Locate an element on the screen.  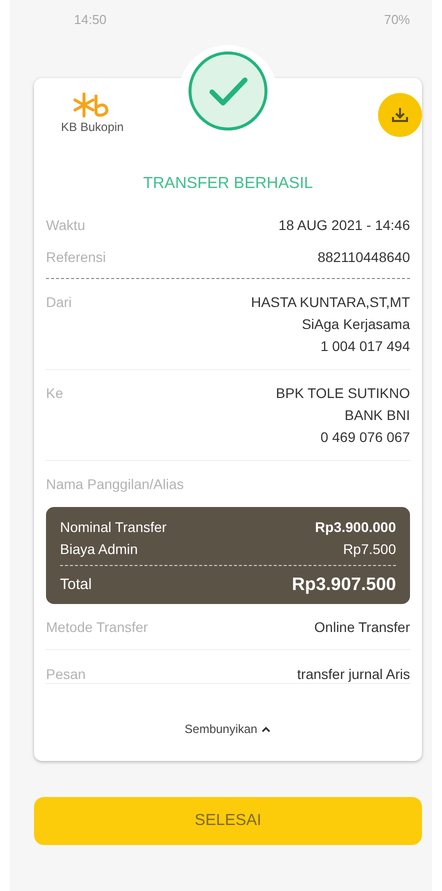
status-time: 14:50 is located at coordinates (90, 19).